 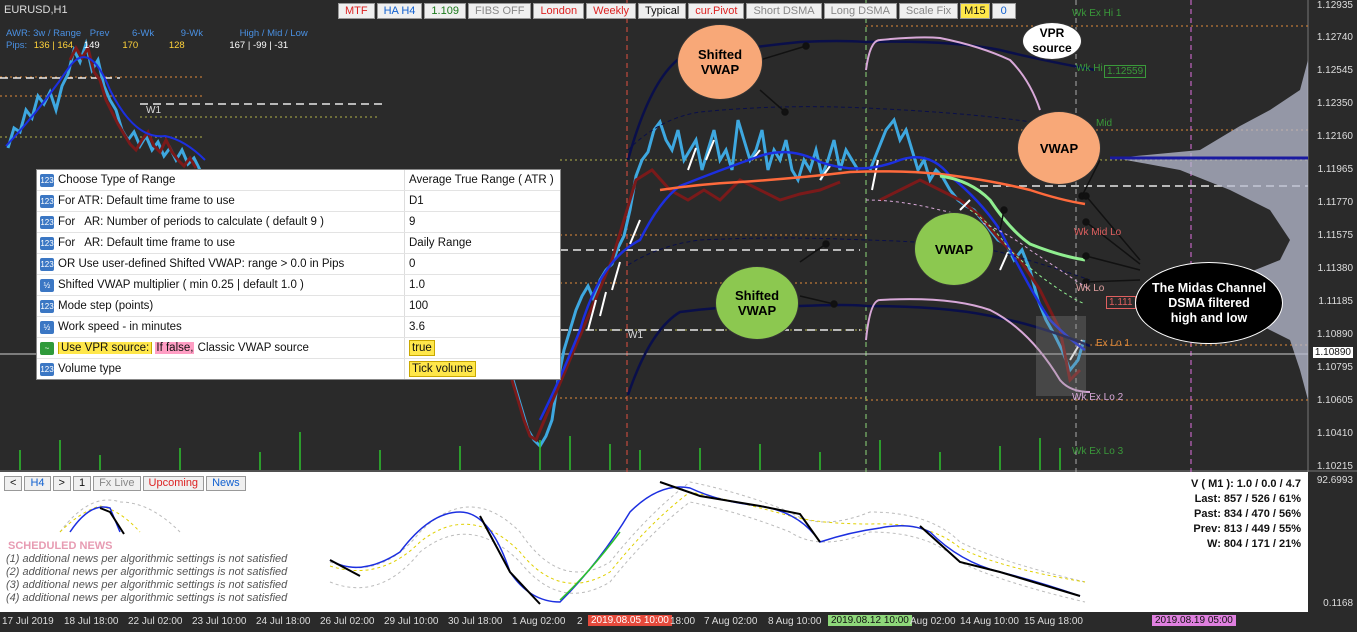 What do you see at coordinates (860, 11) in the screenshot?
I see `long-dsma-button: Long DSMA` at bounding box center [860, 11].